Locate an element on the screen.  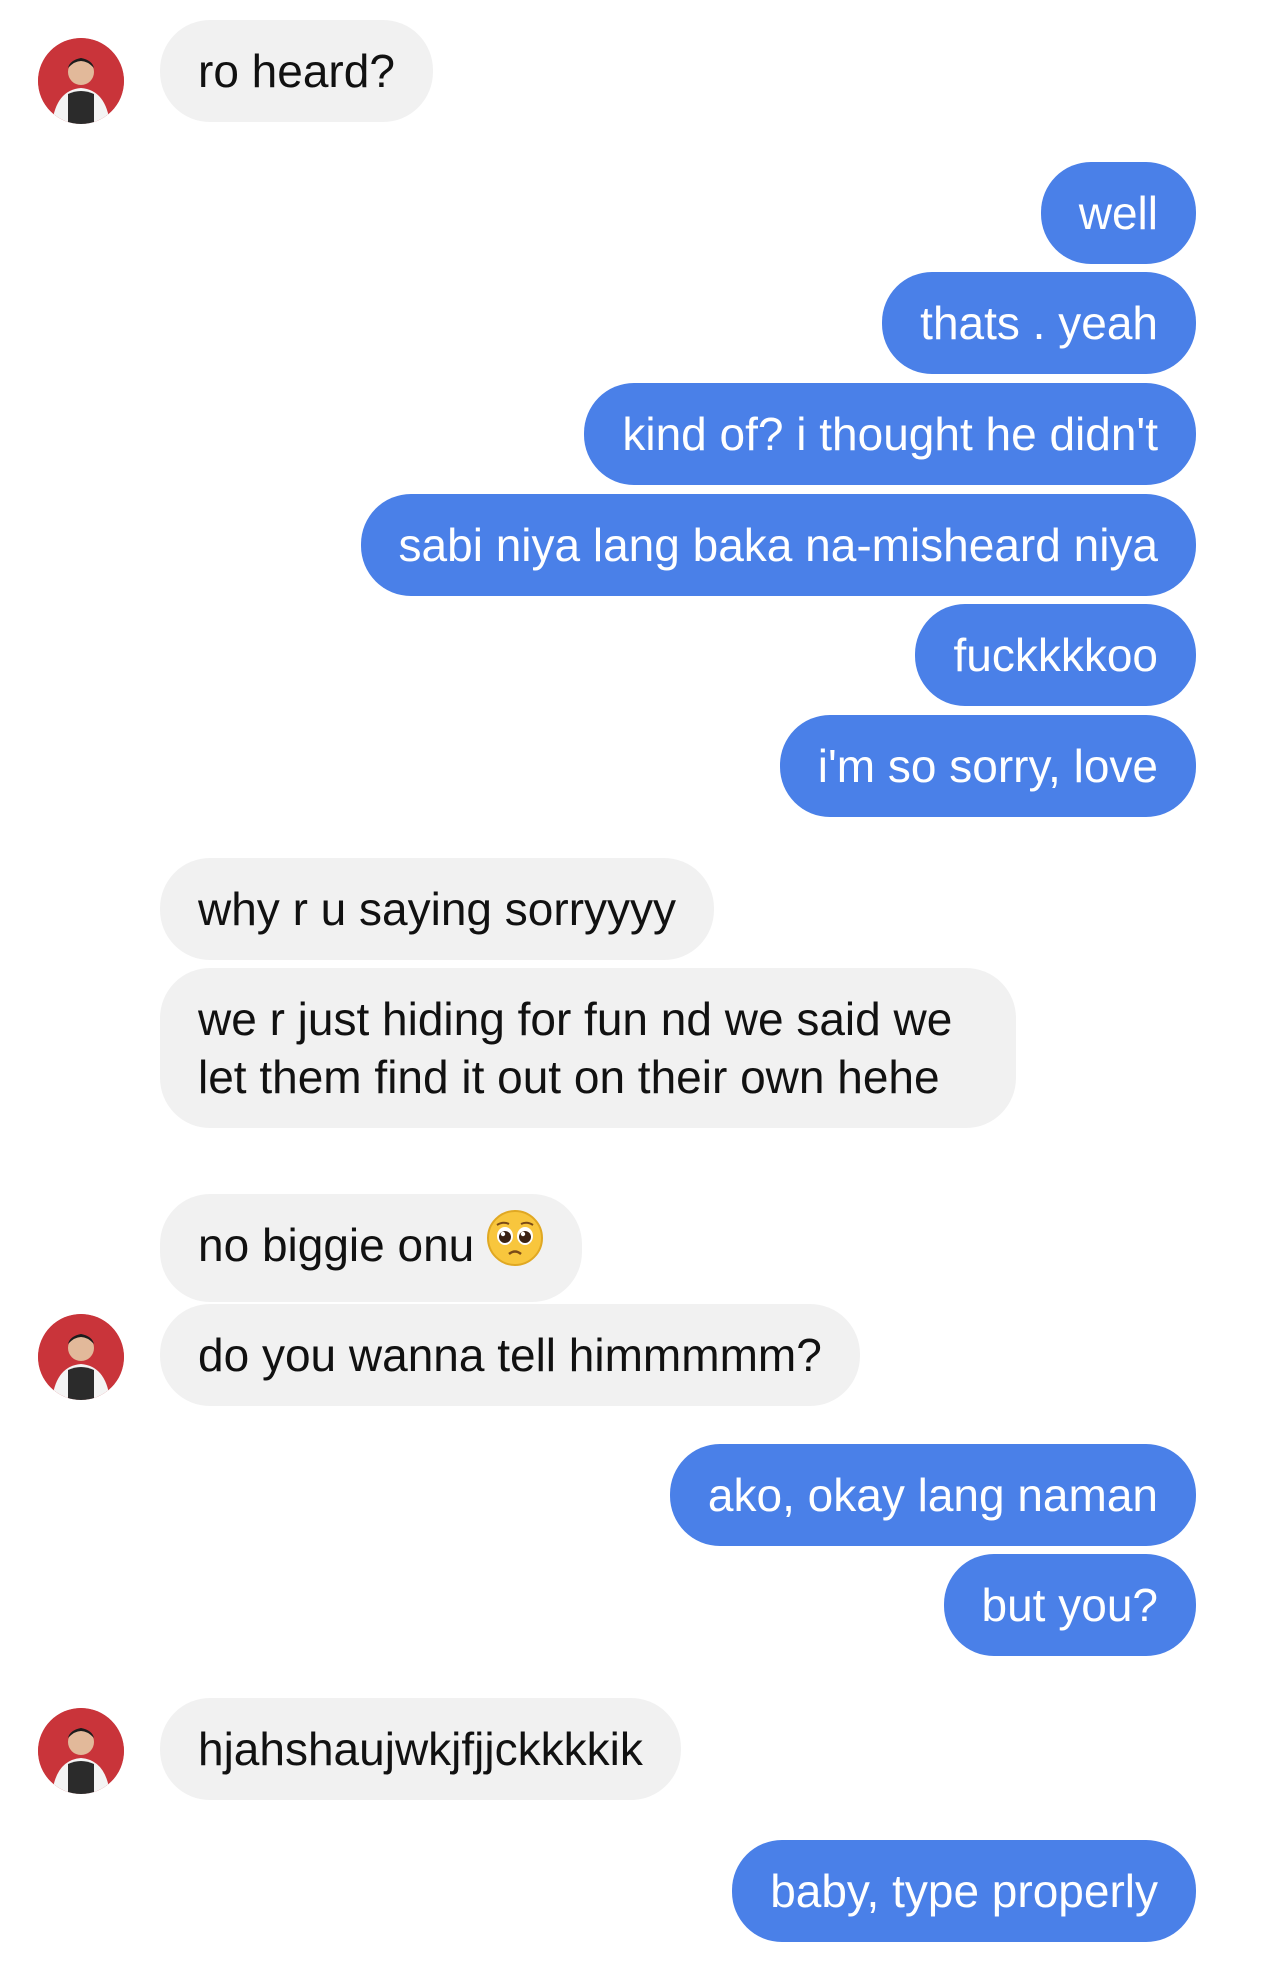
incoming-message: do you wanna tell himmmmm? is located at coordinates (510, 1355).